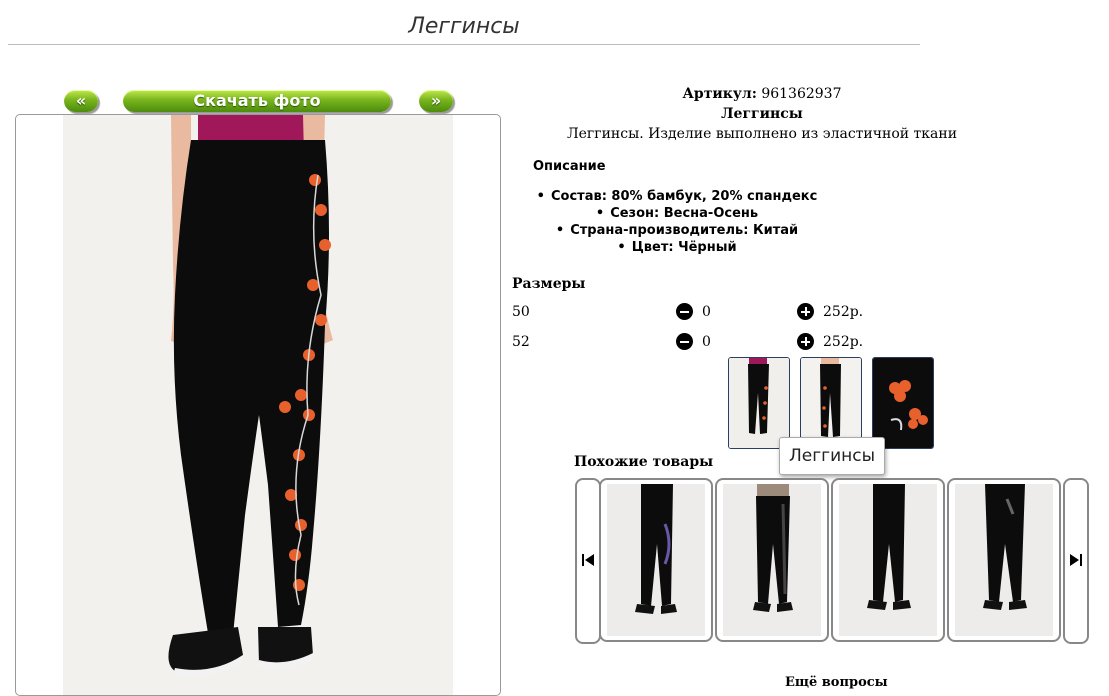  Describe the element at coordinates (81, 101) in the screenshot. I see `prev-photo-button: «` at that location.